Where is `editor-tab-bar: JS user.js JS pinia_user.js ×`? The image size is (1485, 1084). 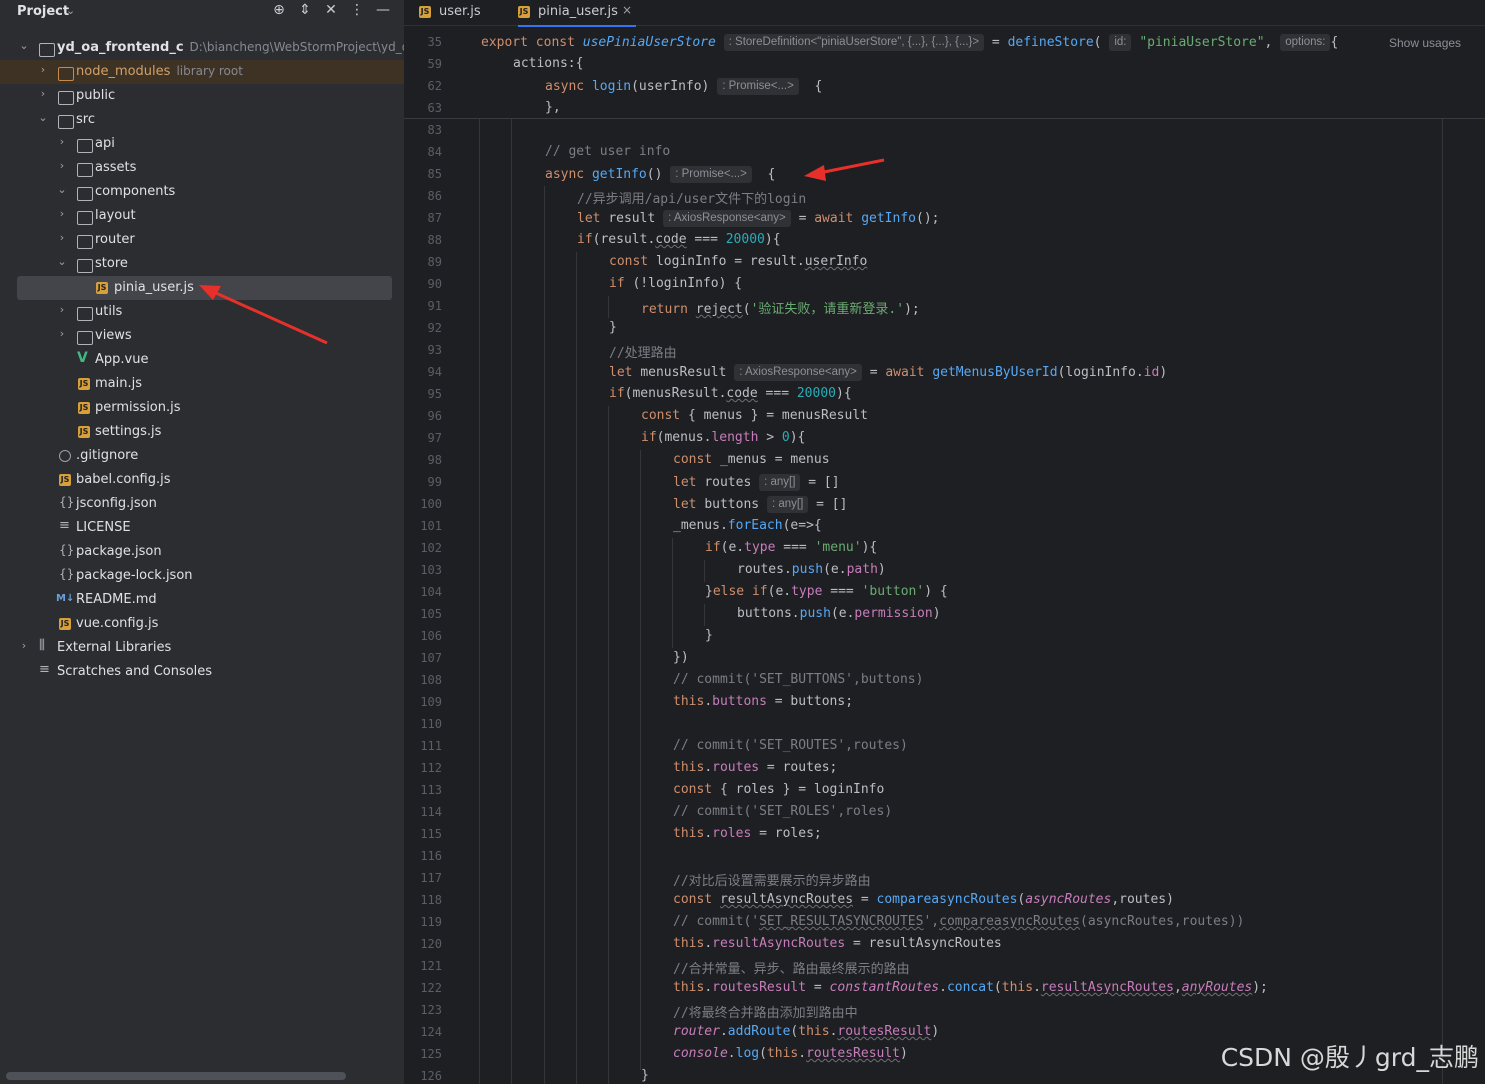
editor-tab-bar: JS user.js JS pinia_user.js × is located at coordinates (944, 13).